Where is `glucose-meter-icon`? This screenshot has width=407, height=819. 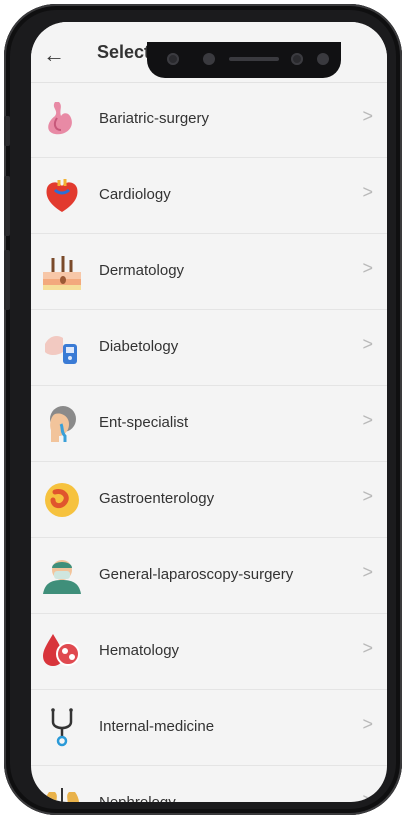
glucose-meter-icon is located at coordinates (61, 350).